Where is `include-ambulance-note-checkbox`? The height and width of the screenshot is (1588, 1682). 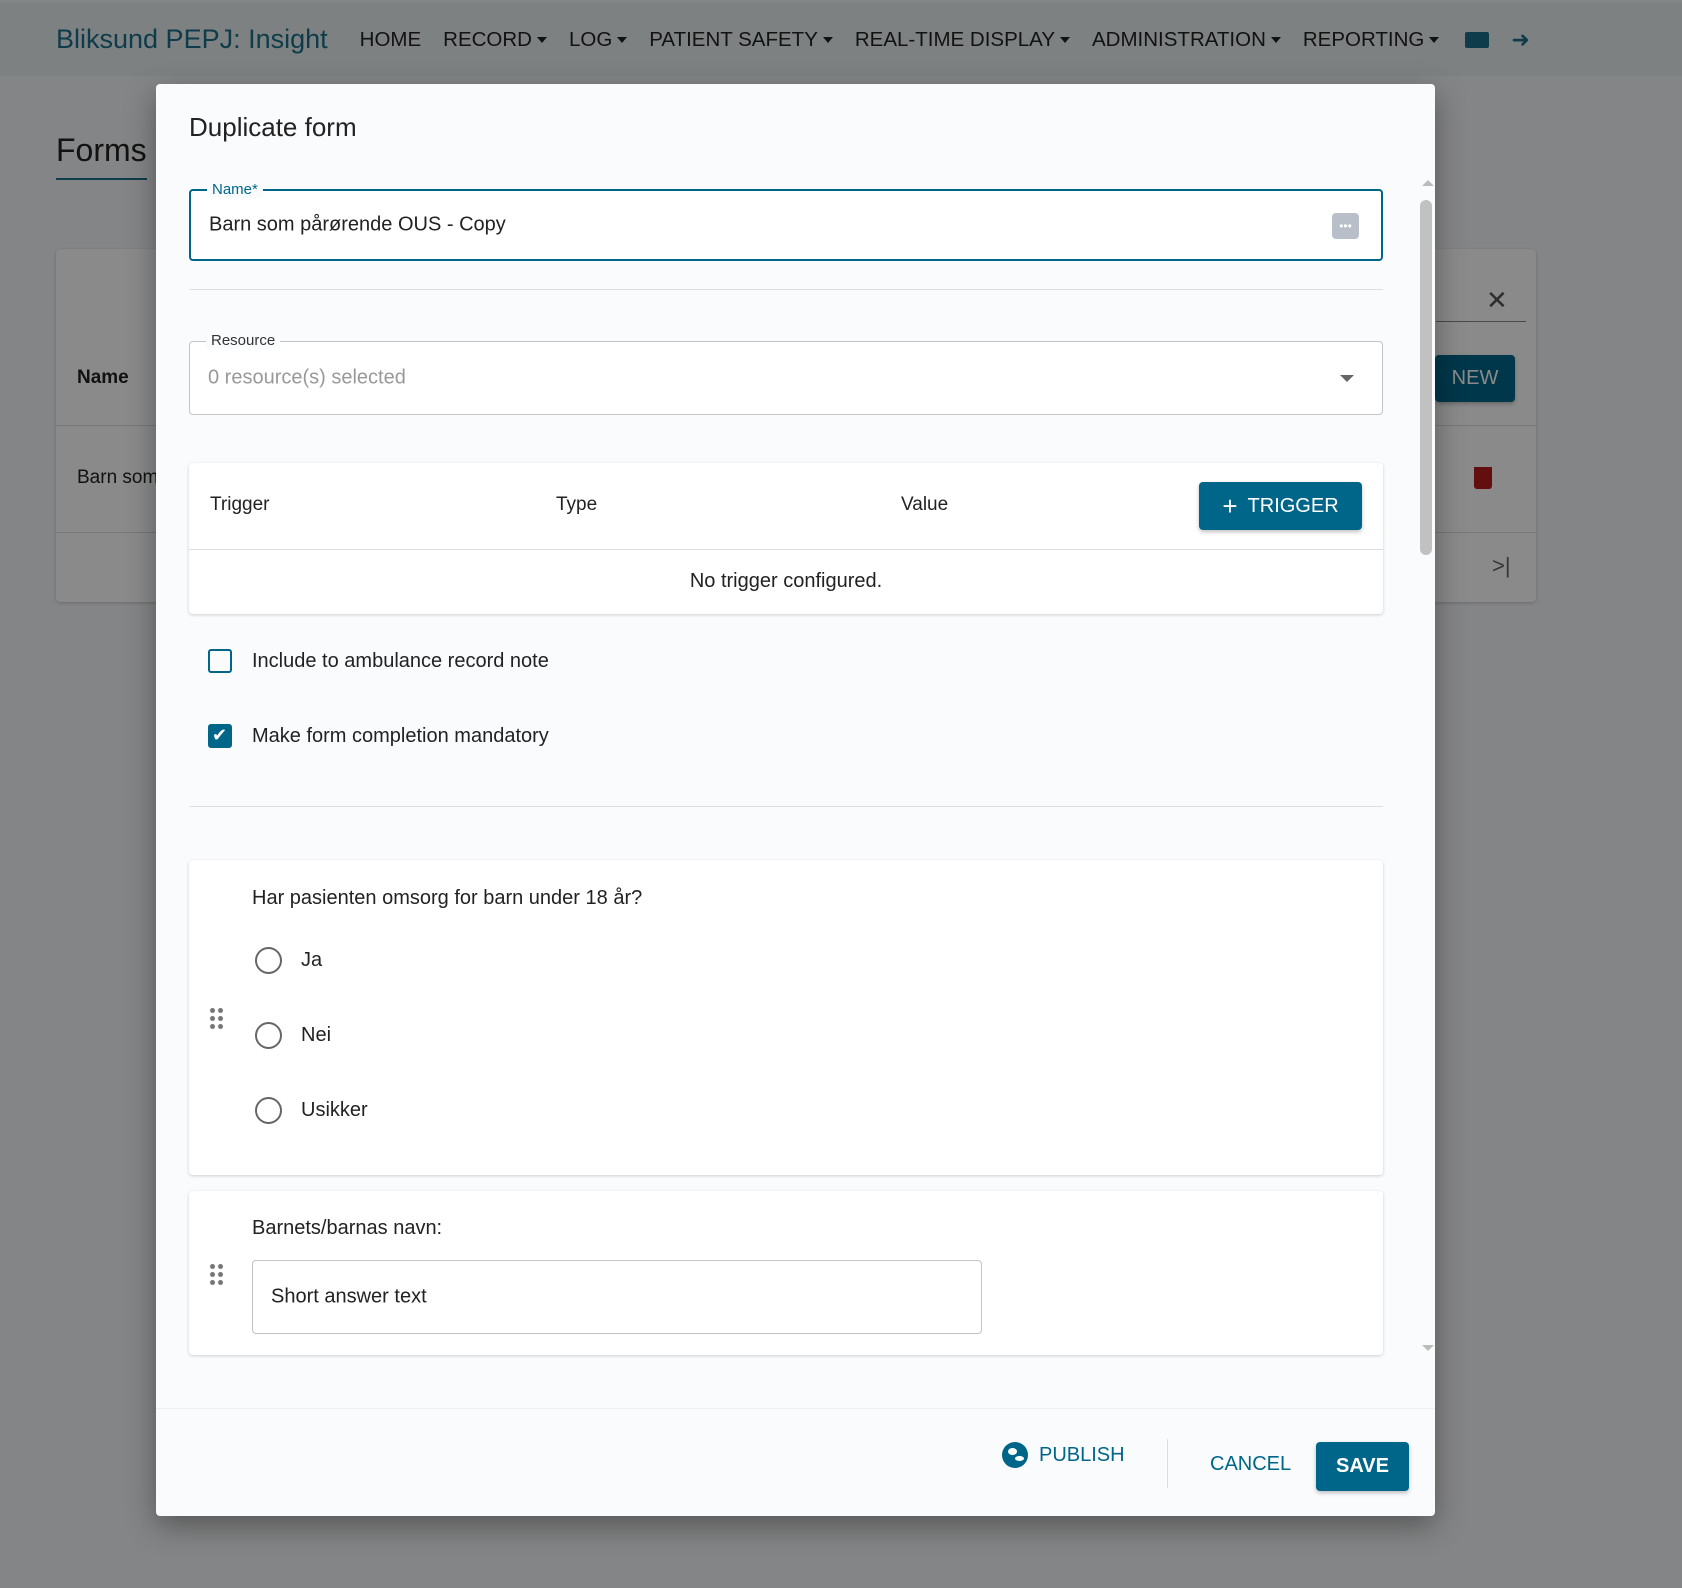 include-ambulance-note-checkbox is located at coordinates (220, 661).